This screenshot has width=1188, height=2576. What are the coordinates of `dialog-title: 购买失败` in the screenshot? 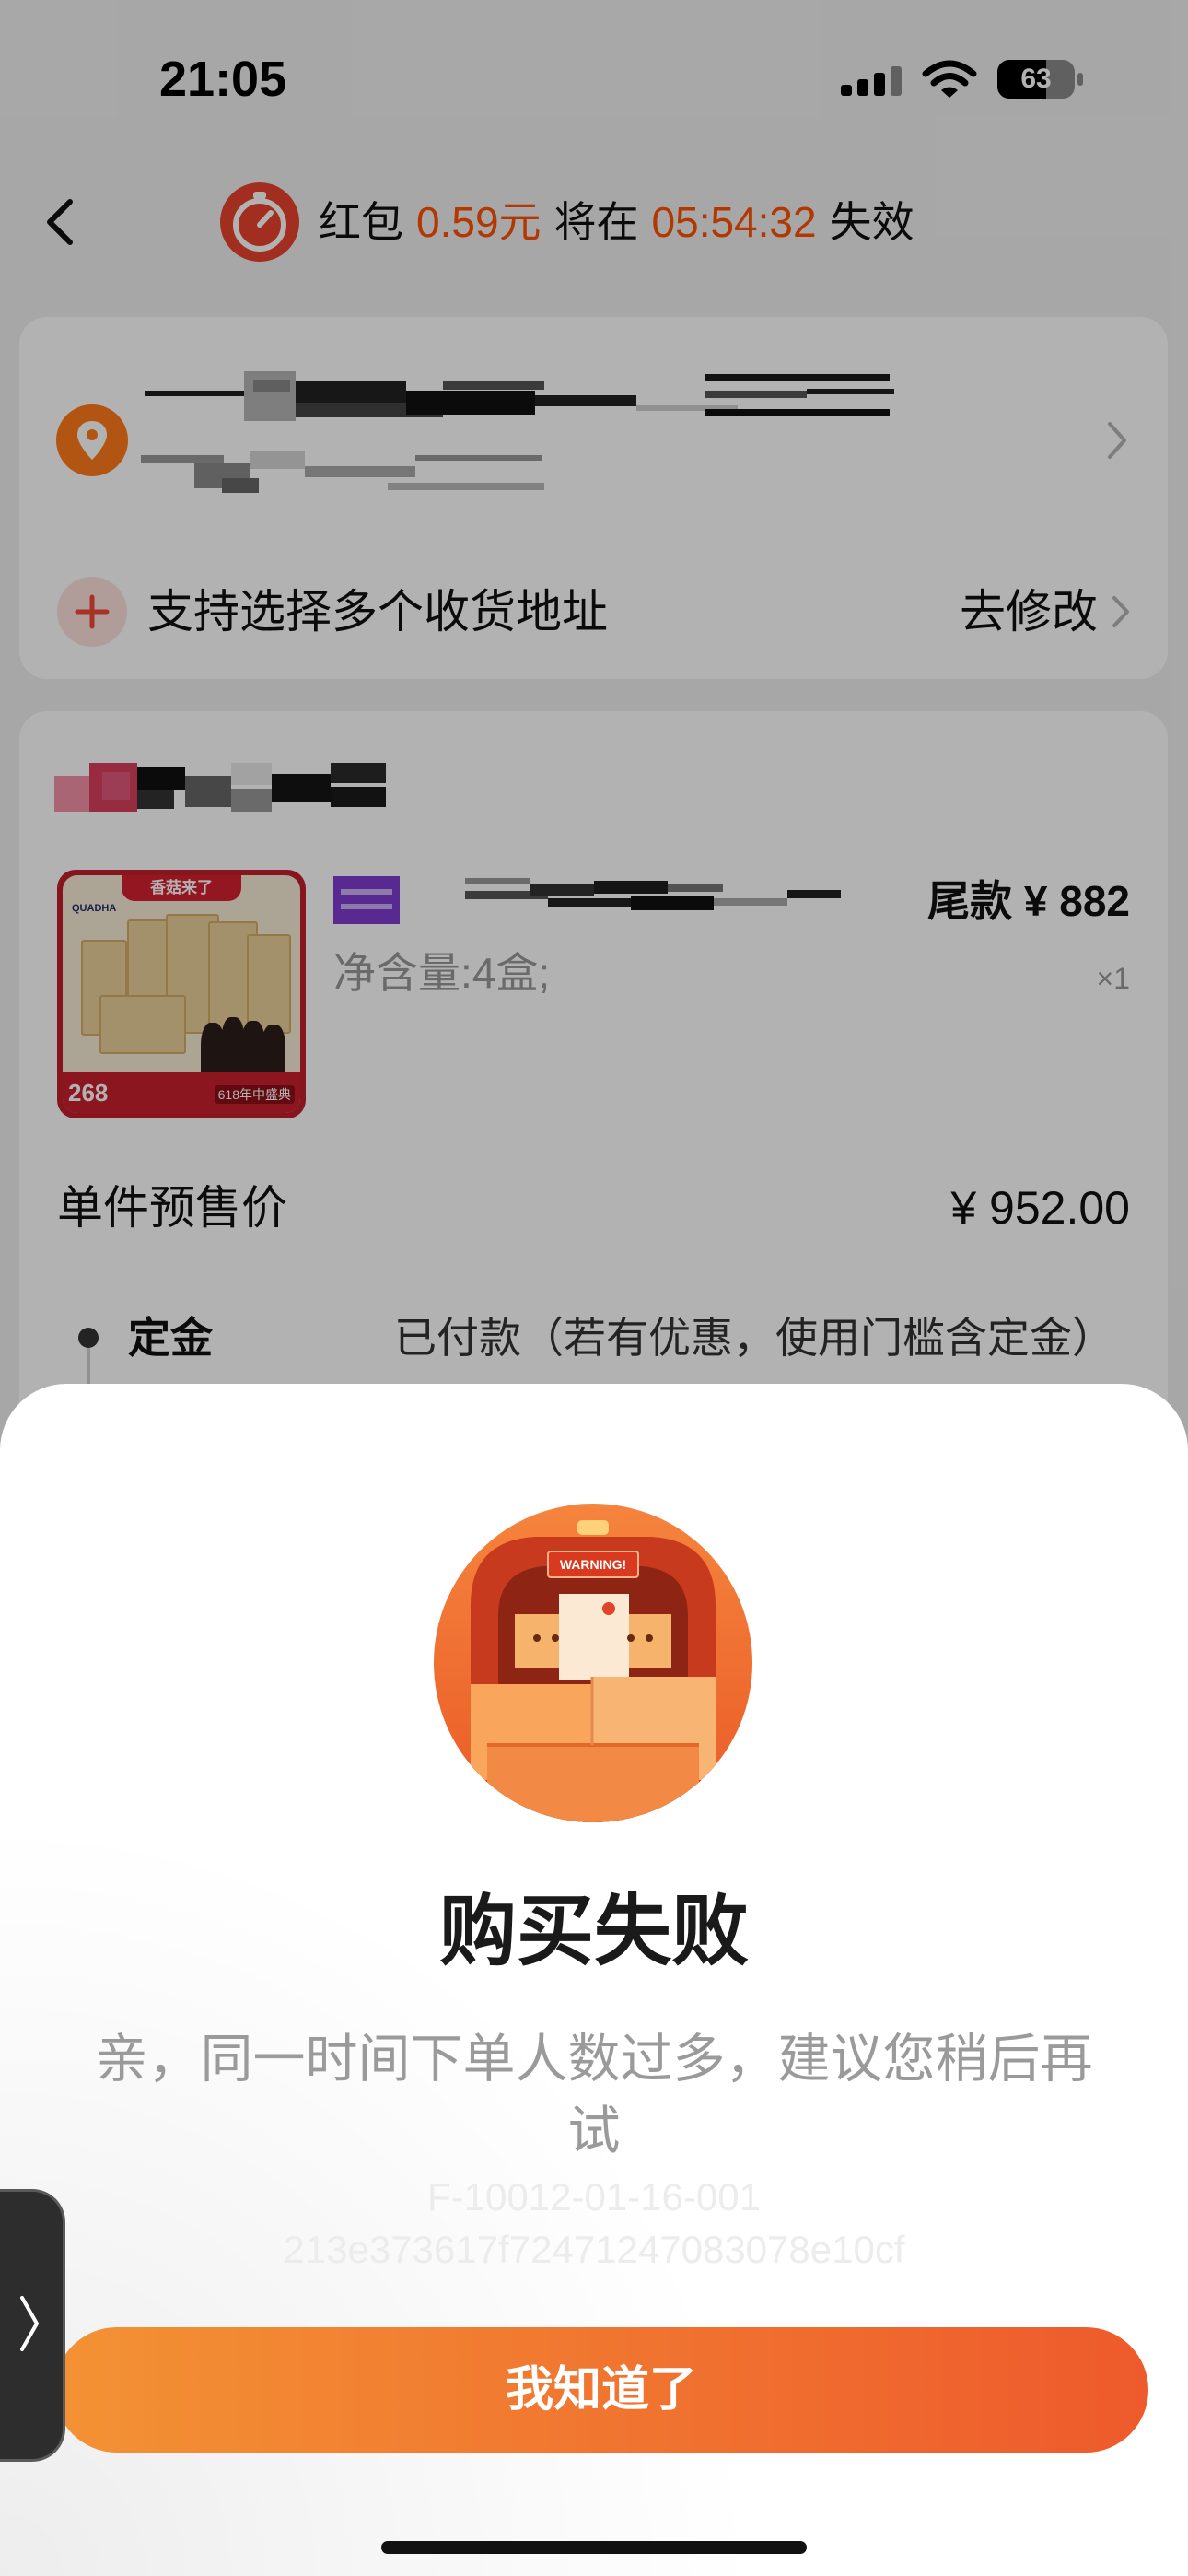 It's located at (593, 1931).